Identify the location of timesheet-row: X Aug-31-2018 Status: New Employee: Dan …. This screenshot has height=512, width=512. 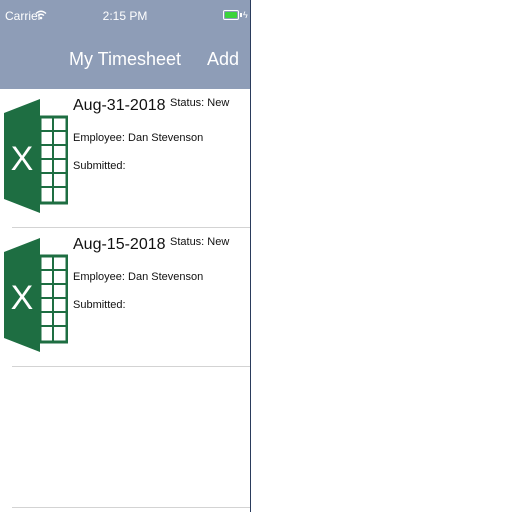
(125, 158).